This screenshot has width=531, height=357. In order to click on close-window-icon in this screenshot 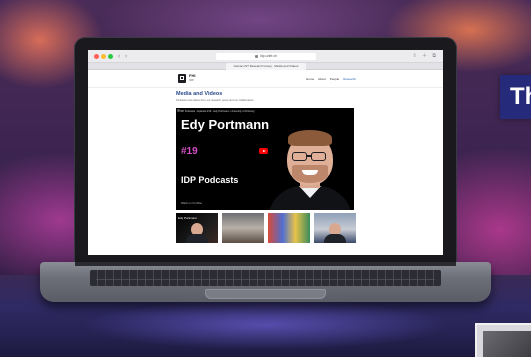, I will do `click(96, 56)`.